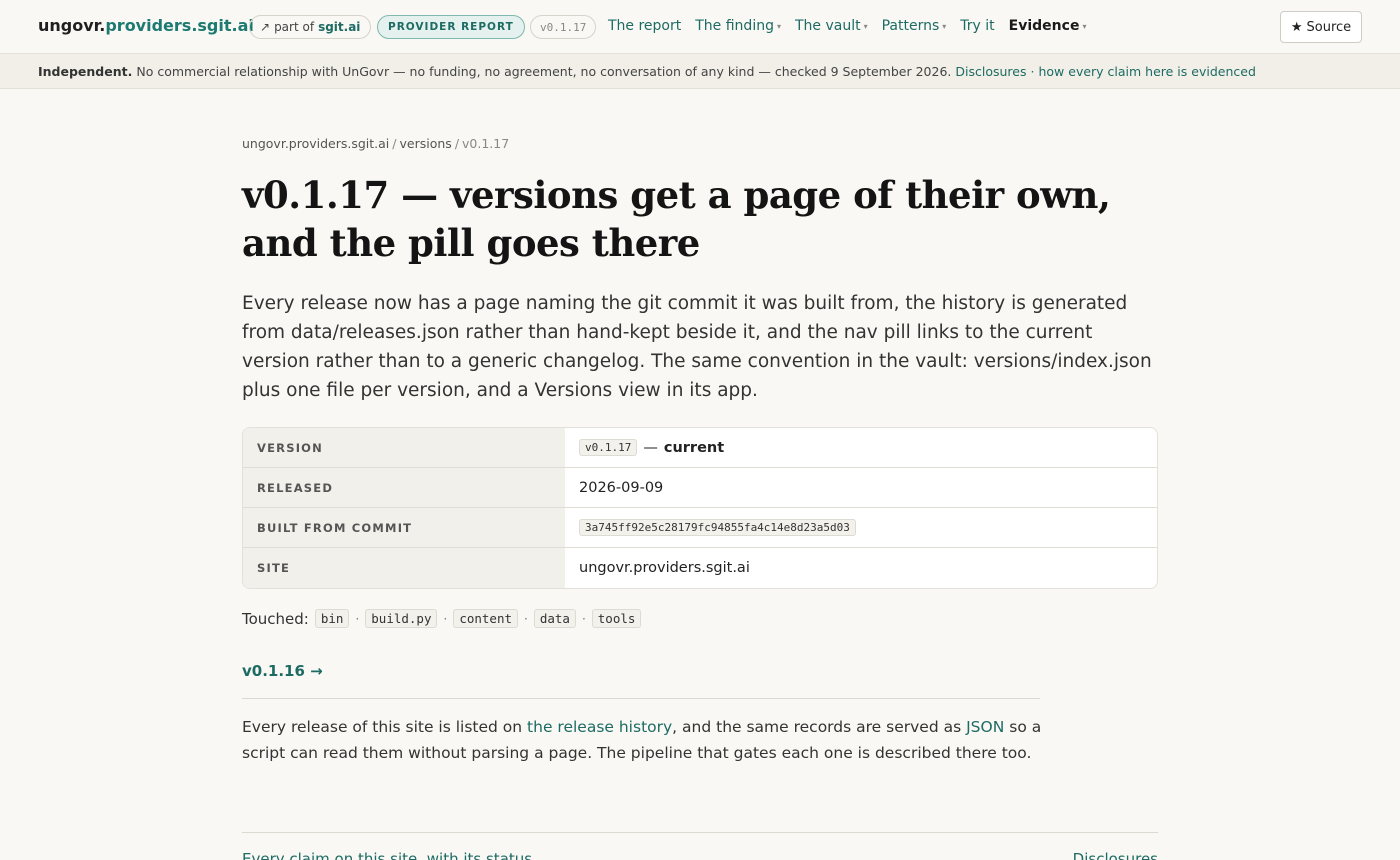 This screenshot has width=1400, height=860. Describe the element at coordinates (664, 568) in the screenshot. I see `meta-value: ungovr.providers.sgit.ai` at that location.